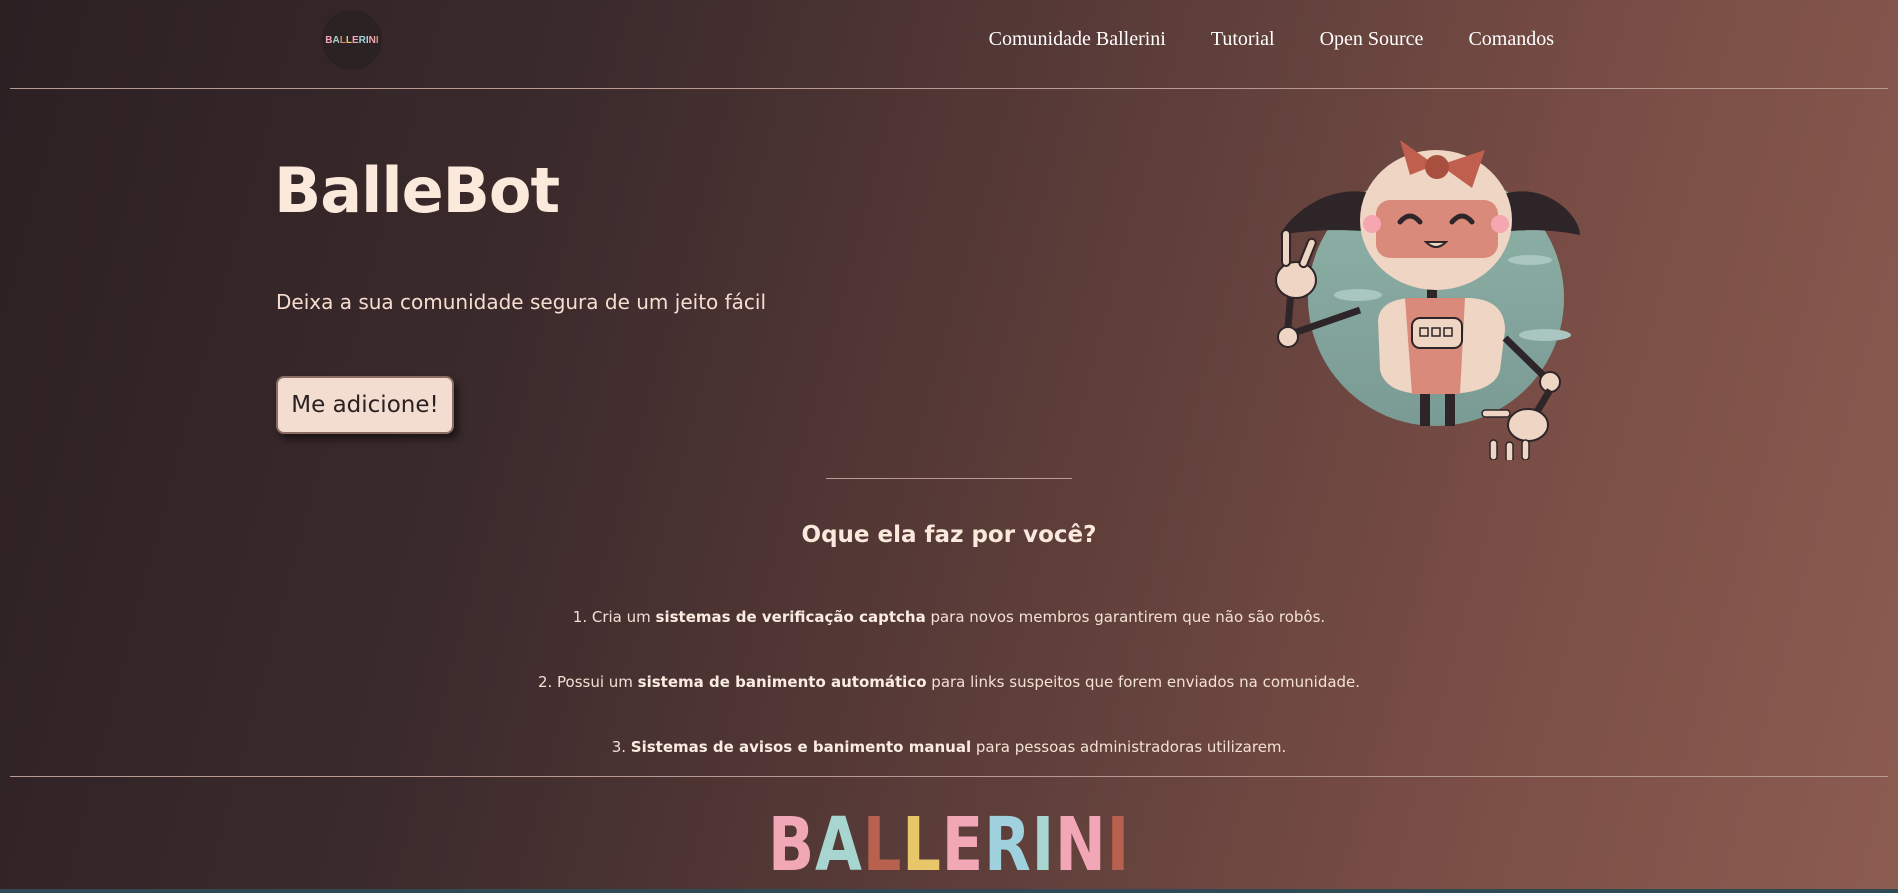  I want to click on footer-logo-letter: R, so click(1008, 845).